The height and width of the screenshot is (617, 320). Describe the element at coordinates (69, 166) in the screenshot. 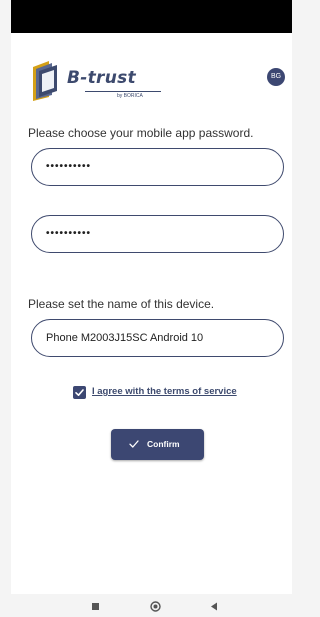

I see `password-value: ••••••••••` at that location.